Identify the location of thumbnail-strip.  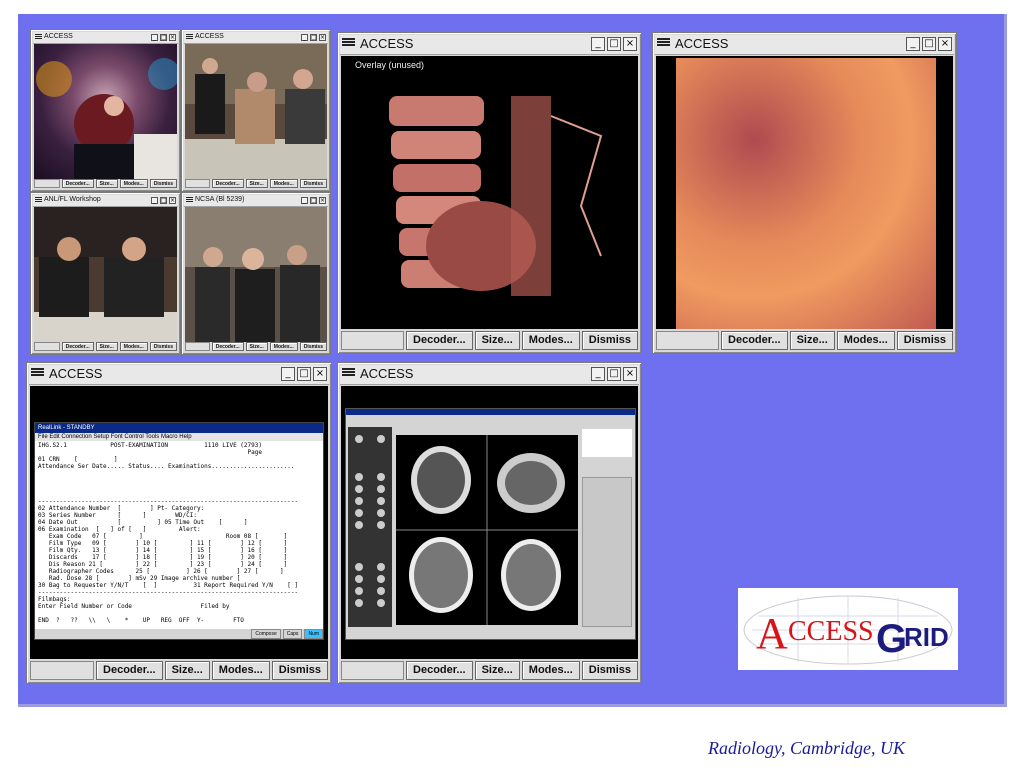
(370, 527).